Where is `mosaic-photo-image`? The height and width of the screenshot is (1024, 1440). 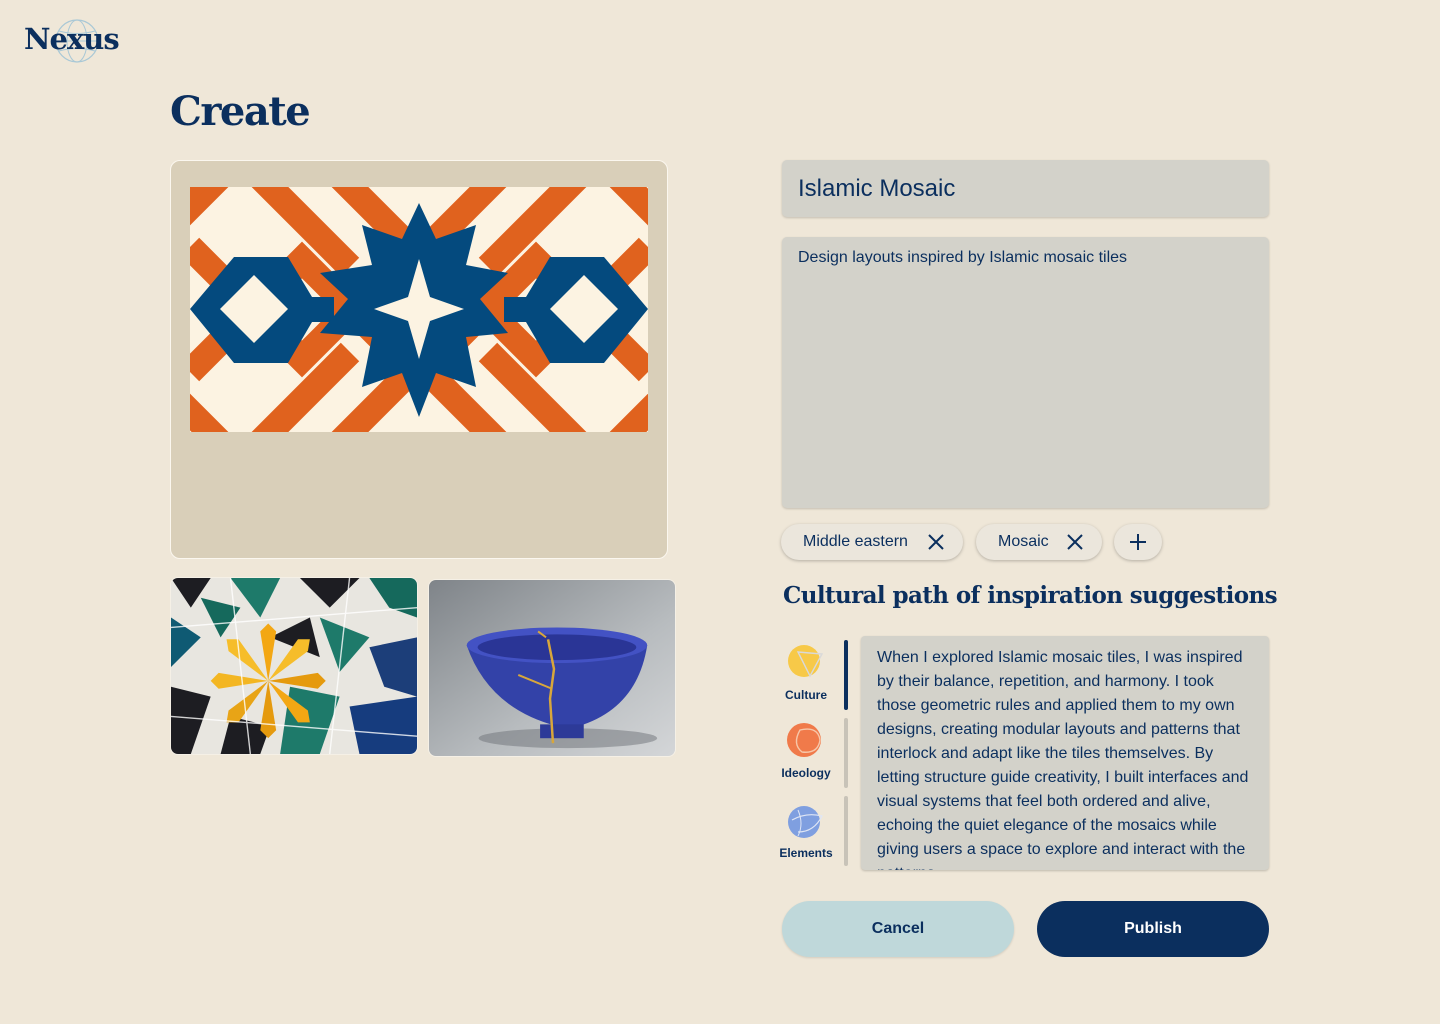 mosaic-photo-image is located at coordinates (294, 666).